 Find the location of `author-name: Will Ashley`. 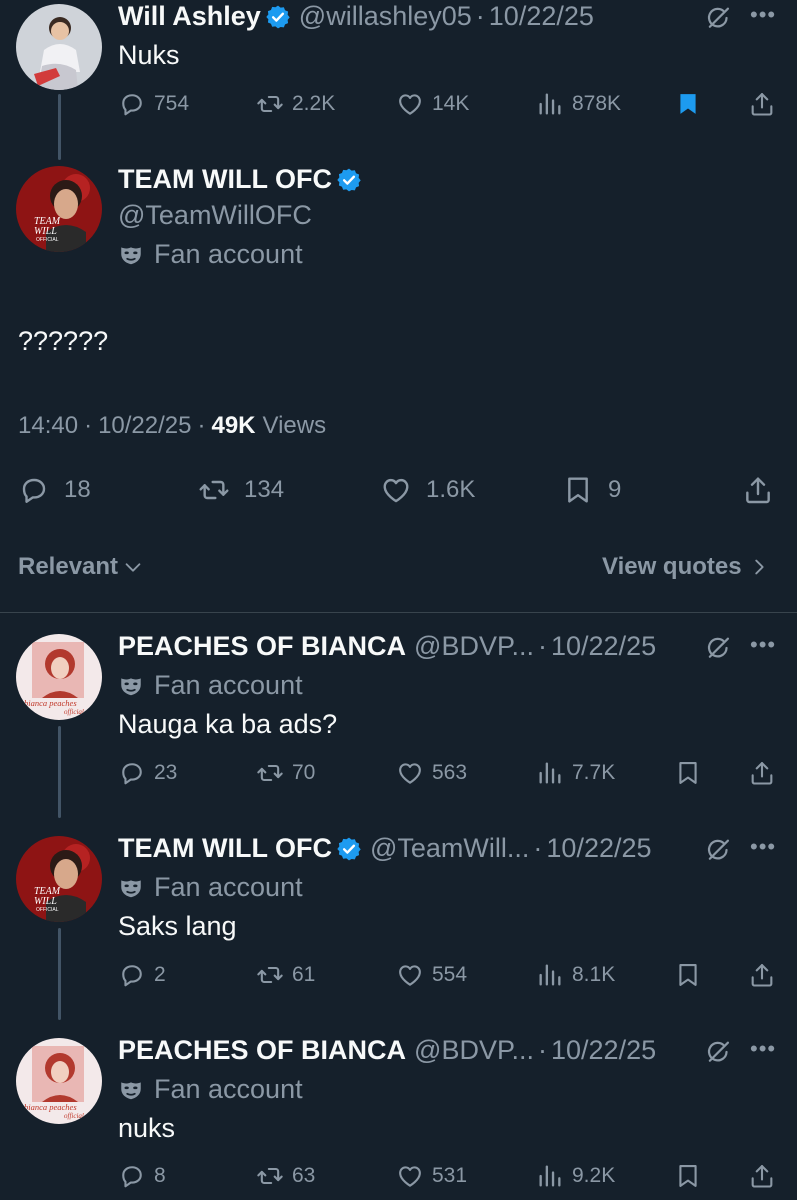

author-name: Will Ashley is located at coordinates (189, 16).